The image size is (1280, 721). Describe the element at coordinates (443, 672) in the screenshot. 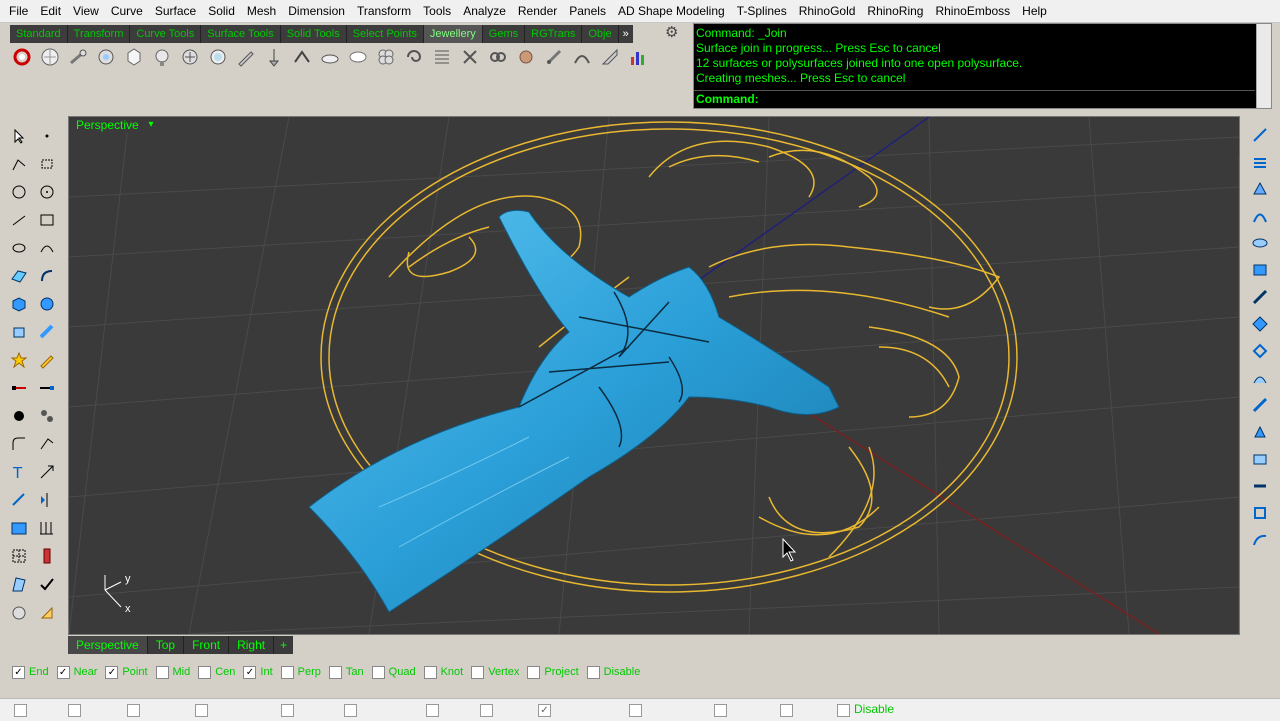

I see `osnap-knot: Knot` at that location.